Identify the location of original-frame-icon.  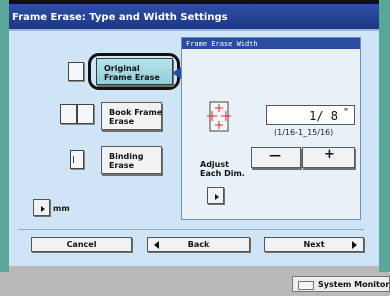
(76, 71).